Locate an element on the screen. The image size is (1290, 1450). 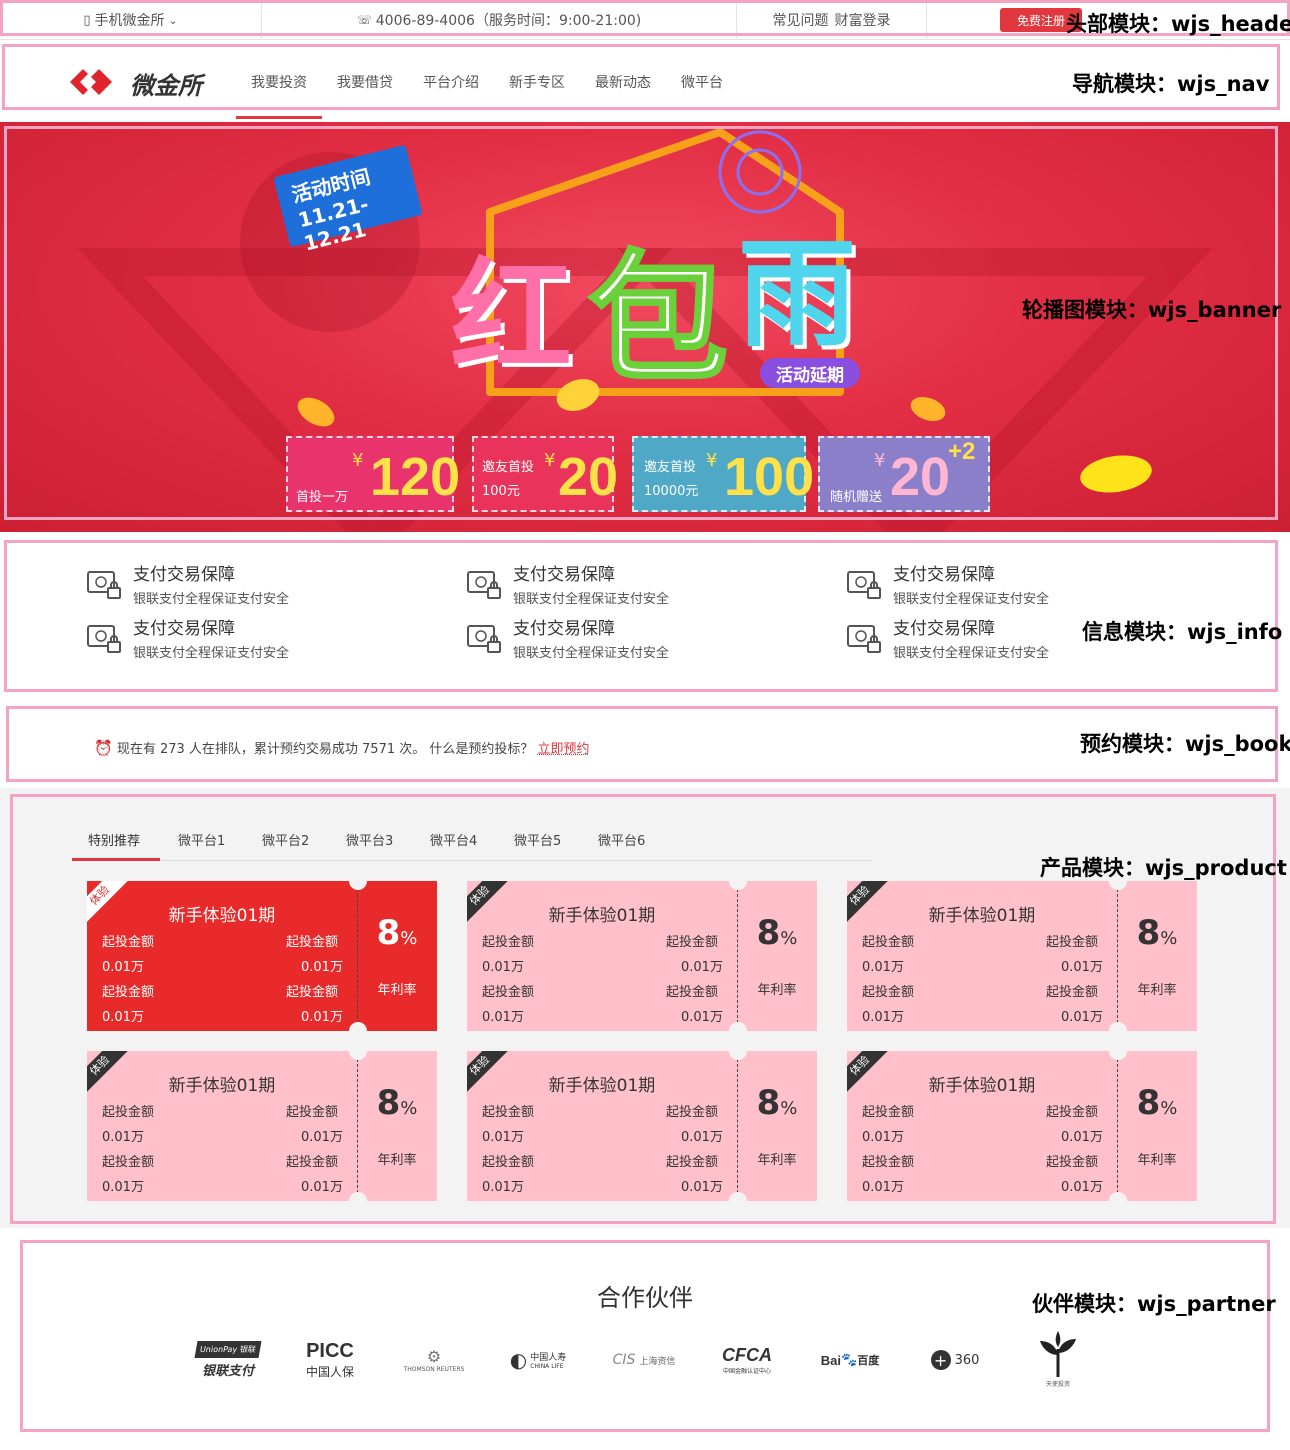
faq-link: 常见问题 is located at coordinates (801, 20).